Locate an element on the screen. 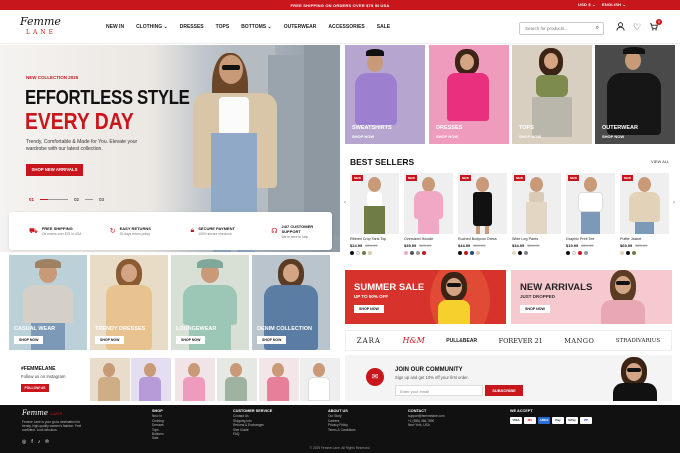 The width and height of the screenshot is (680, 453). language-select: ENGLISH ⌄ is located at coordinates (614, 4).